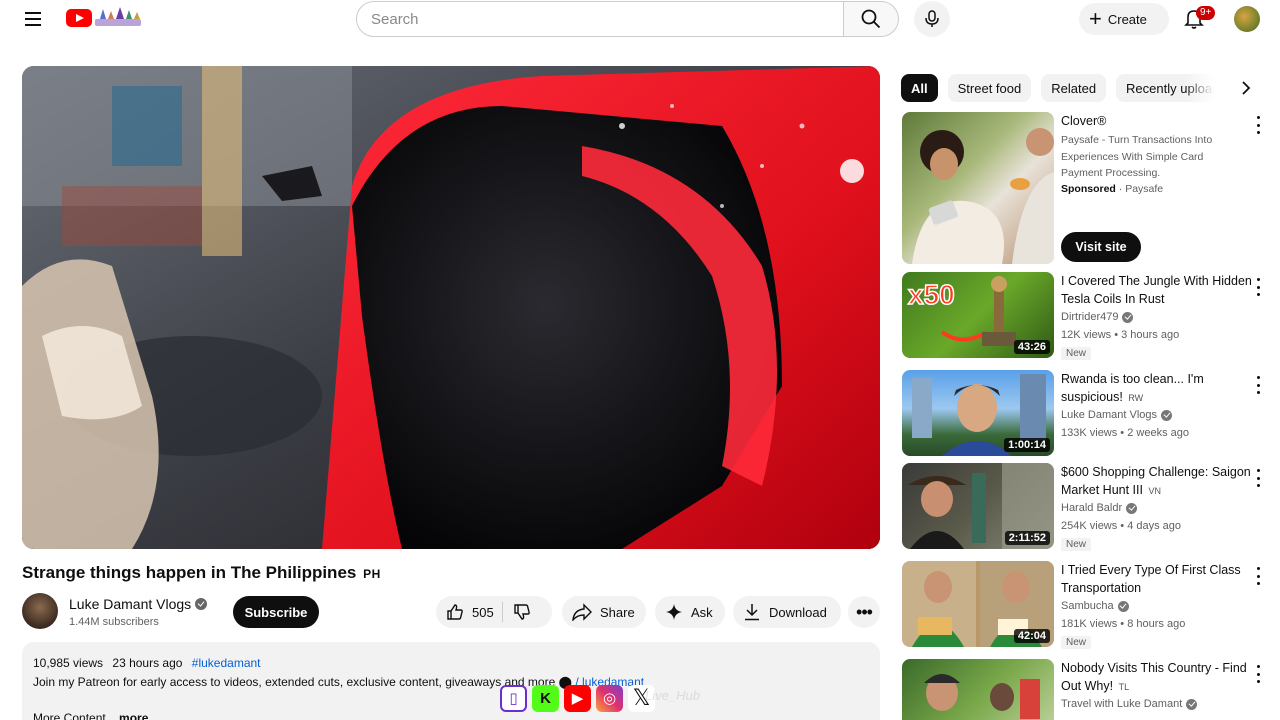  I want to click on recommendation-channel-name: Sambucha, so click(1087, 606).